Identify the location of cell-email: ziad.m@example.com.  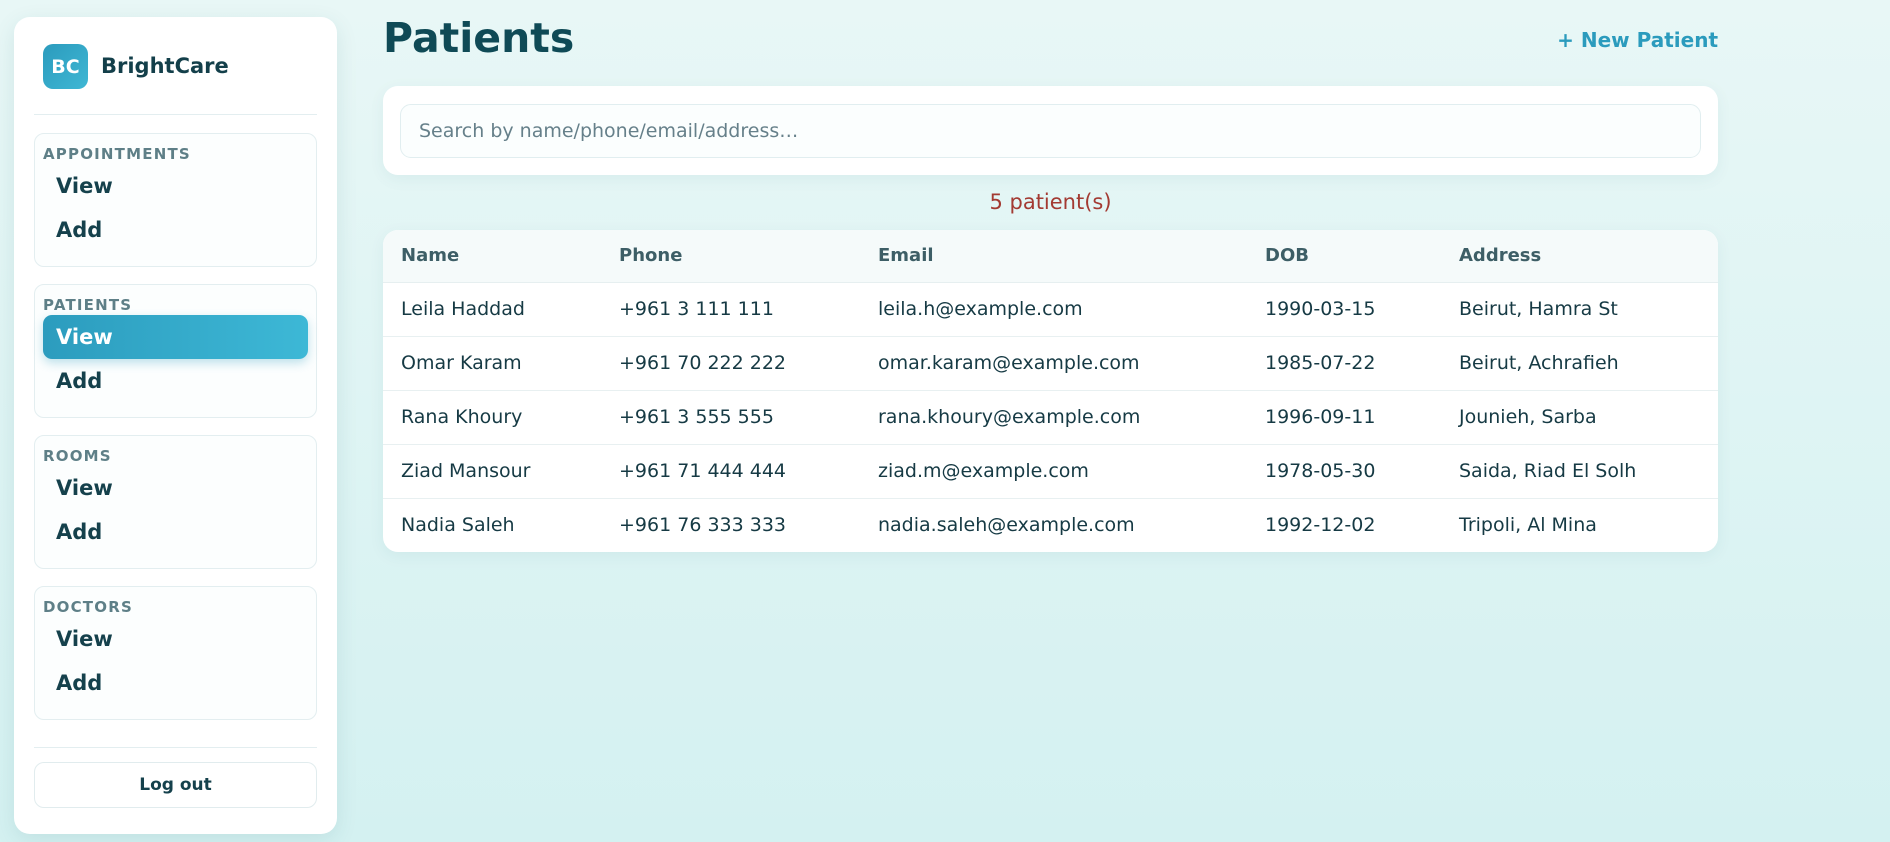
(1053, 470).